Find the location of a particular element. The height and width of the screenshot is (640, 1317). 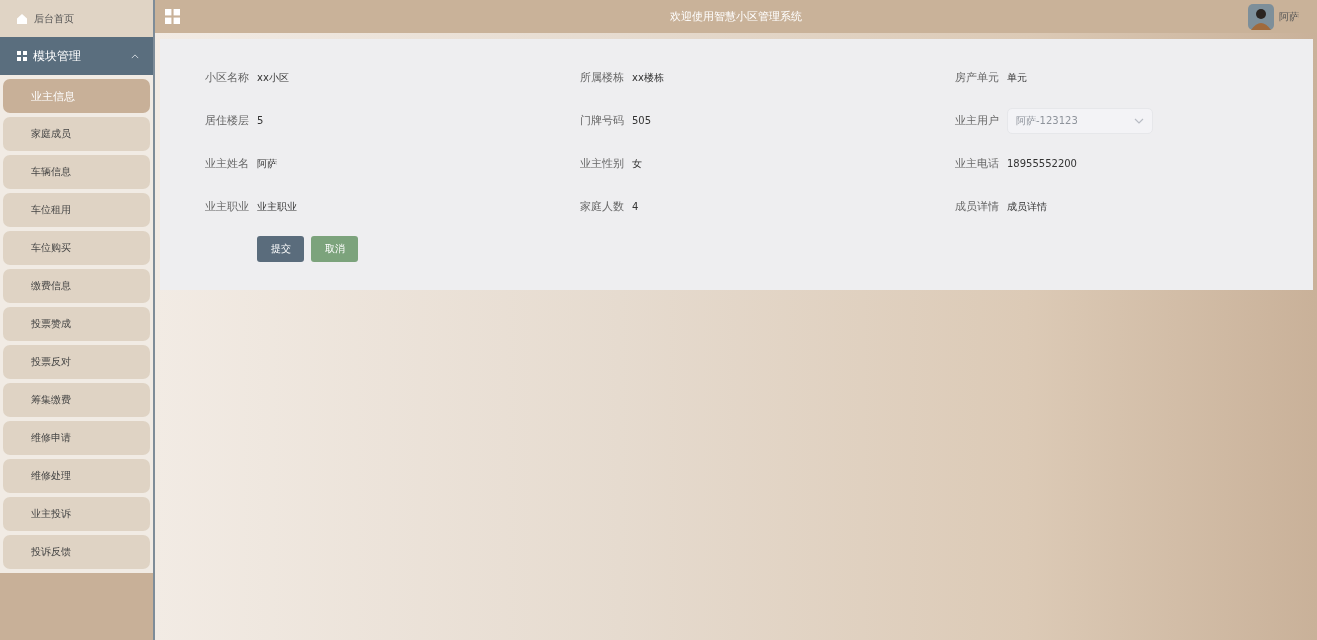

field-value: 阿萨 is located at coordinates (267, 163).